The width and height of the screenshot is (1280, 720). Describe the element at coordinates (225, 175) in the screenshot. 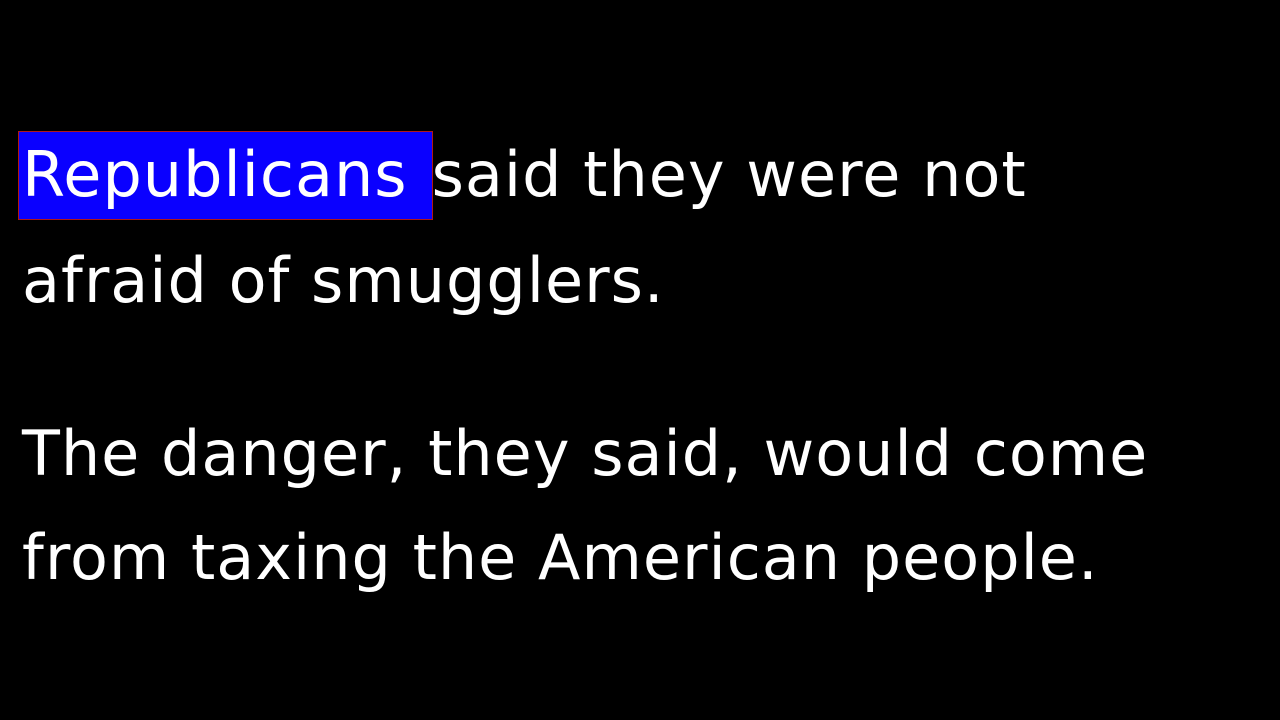

I see `highlighted-word: Republicans` at that location.